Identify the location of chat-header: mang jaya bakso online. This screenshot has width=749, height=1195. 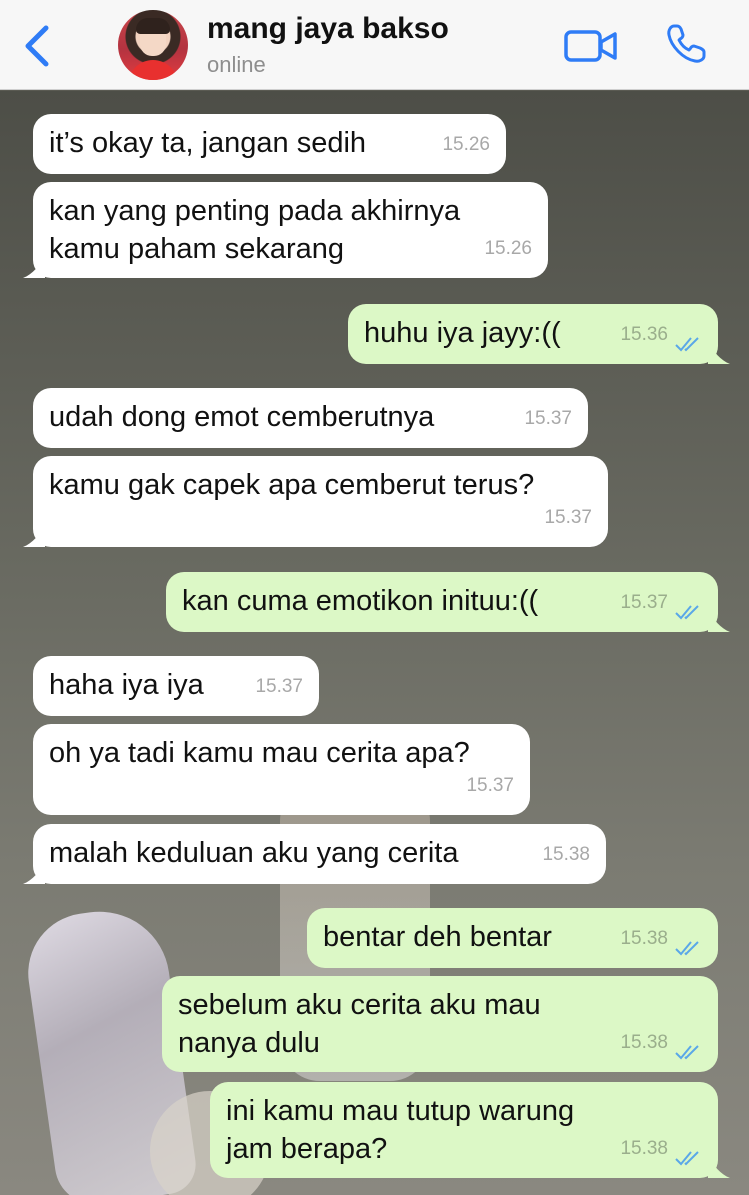
(374, 45).